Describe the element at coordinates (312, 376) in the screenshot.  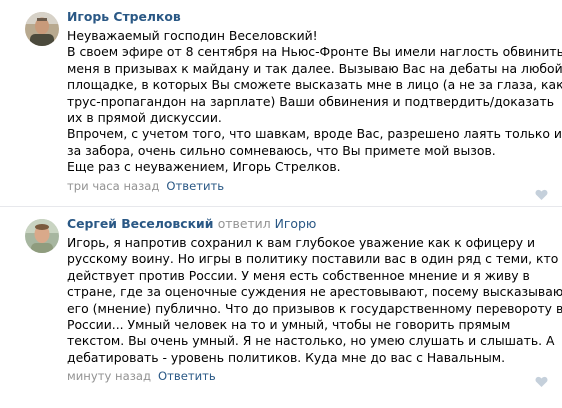
I see `comment-meta: минуту назад Ответить` at that location.